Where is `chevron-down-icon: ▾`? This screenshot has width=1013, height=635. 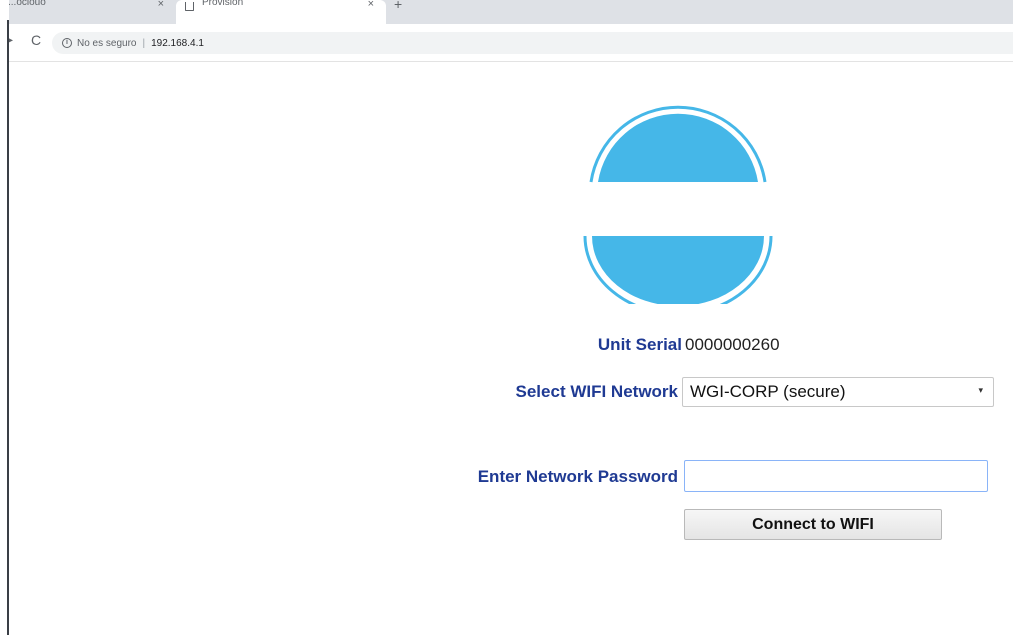
chevron-down-icon: ▾ is located at coordinates (980, 390).